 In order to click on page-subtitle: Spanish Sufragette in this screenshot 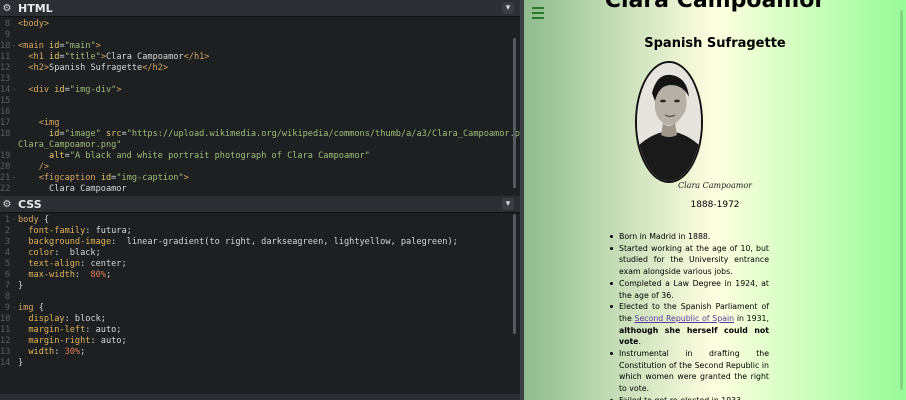, I will do `click(715, 43)`.